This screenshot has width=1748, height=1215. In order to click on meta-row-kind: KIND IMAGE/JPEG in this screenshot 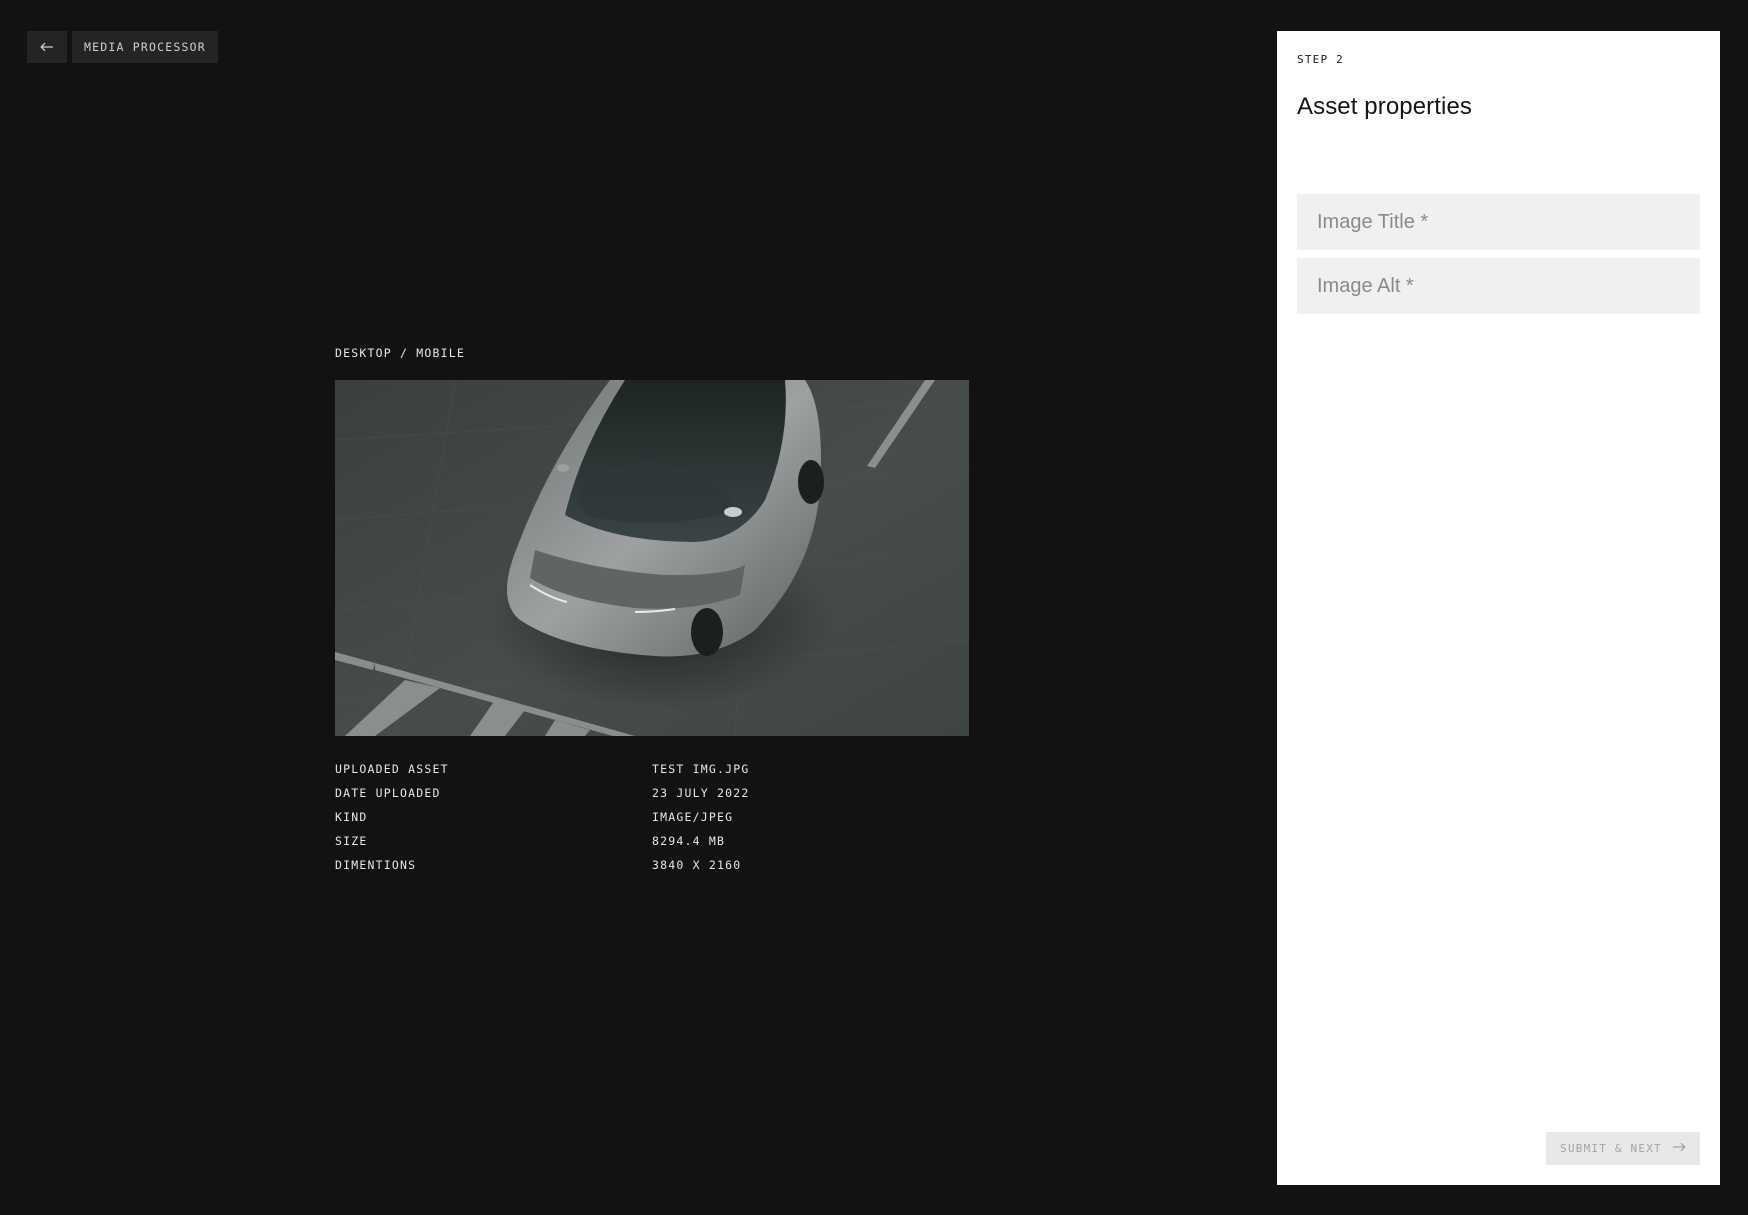, I will do `click(652, 817)`.